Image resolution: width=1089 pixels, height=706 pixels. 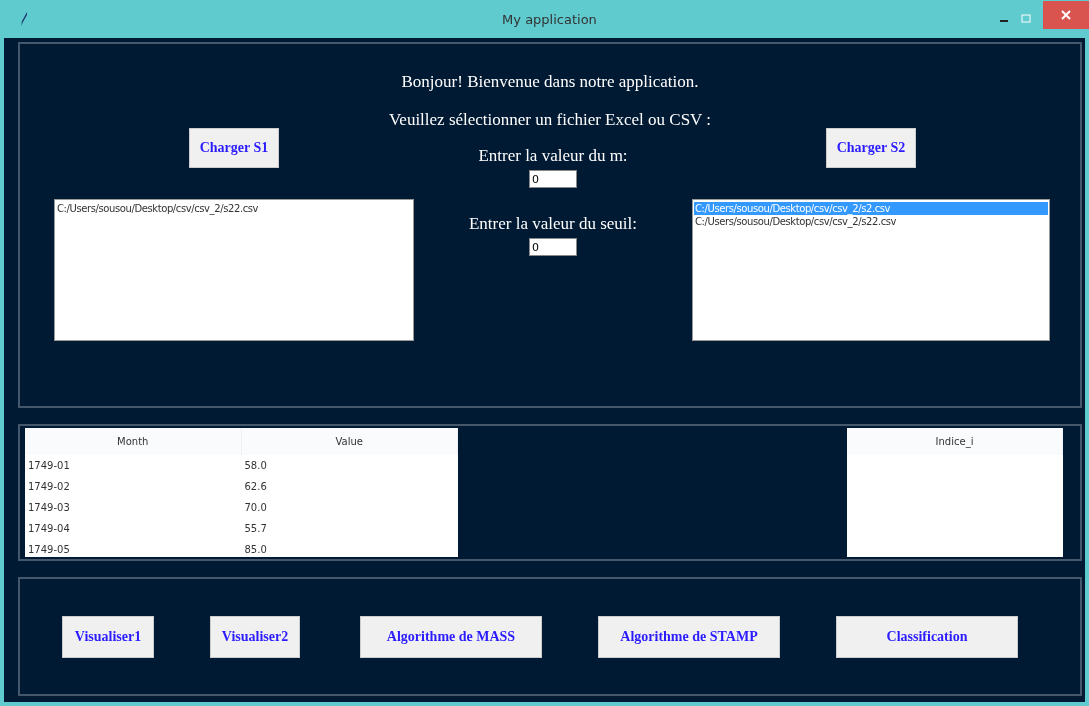 I want to click on greeting-text: Bonjour! Bienvenue dans notre application., so click(x=550, y=82).